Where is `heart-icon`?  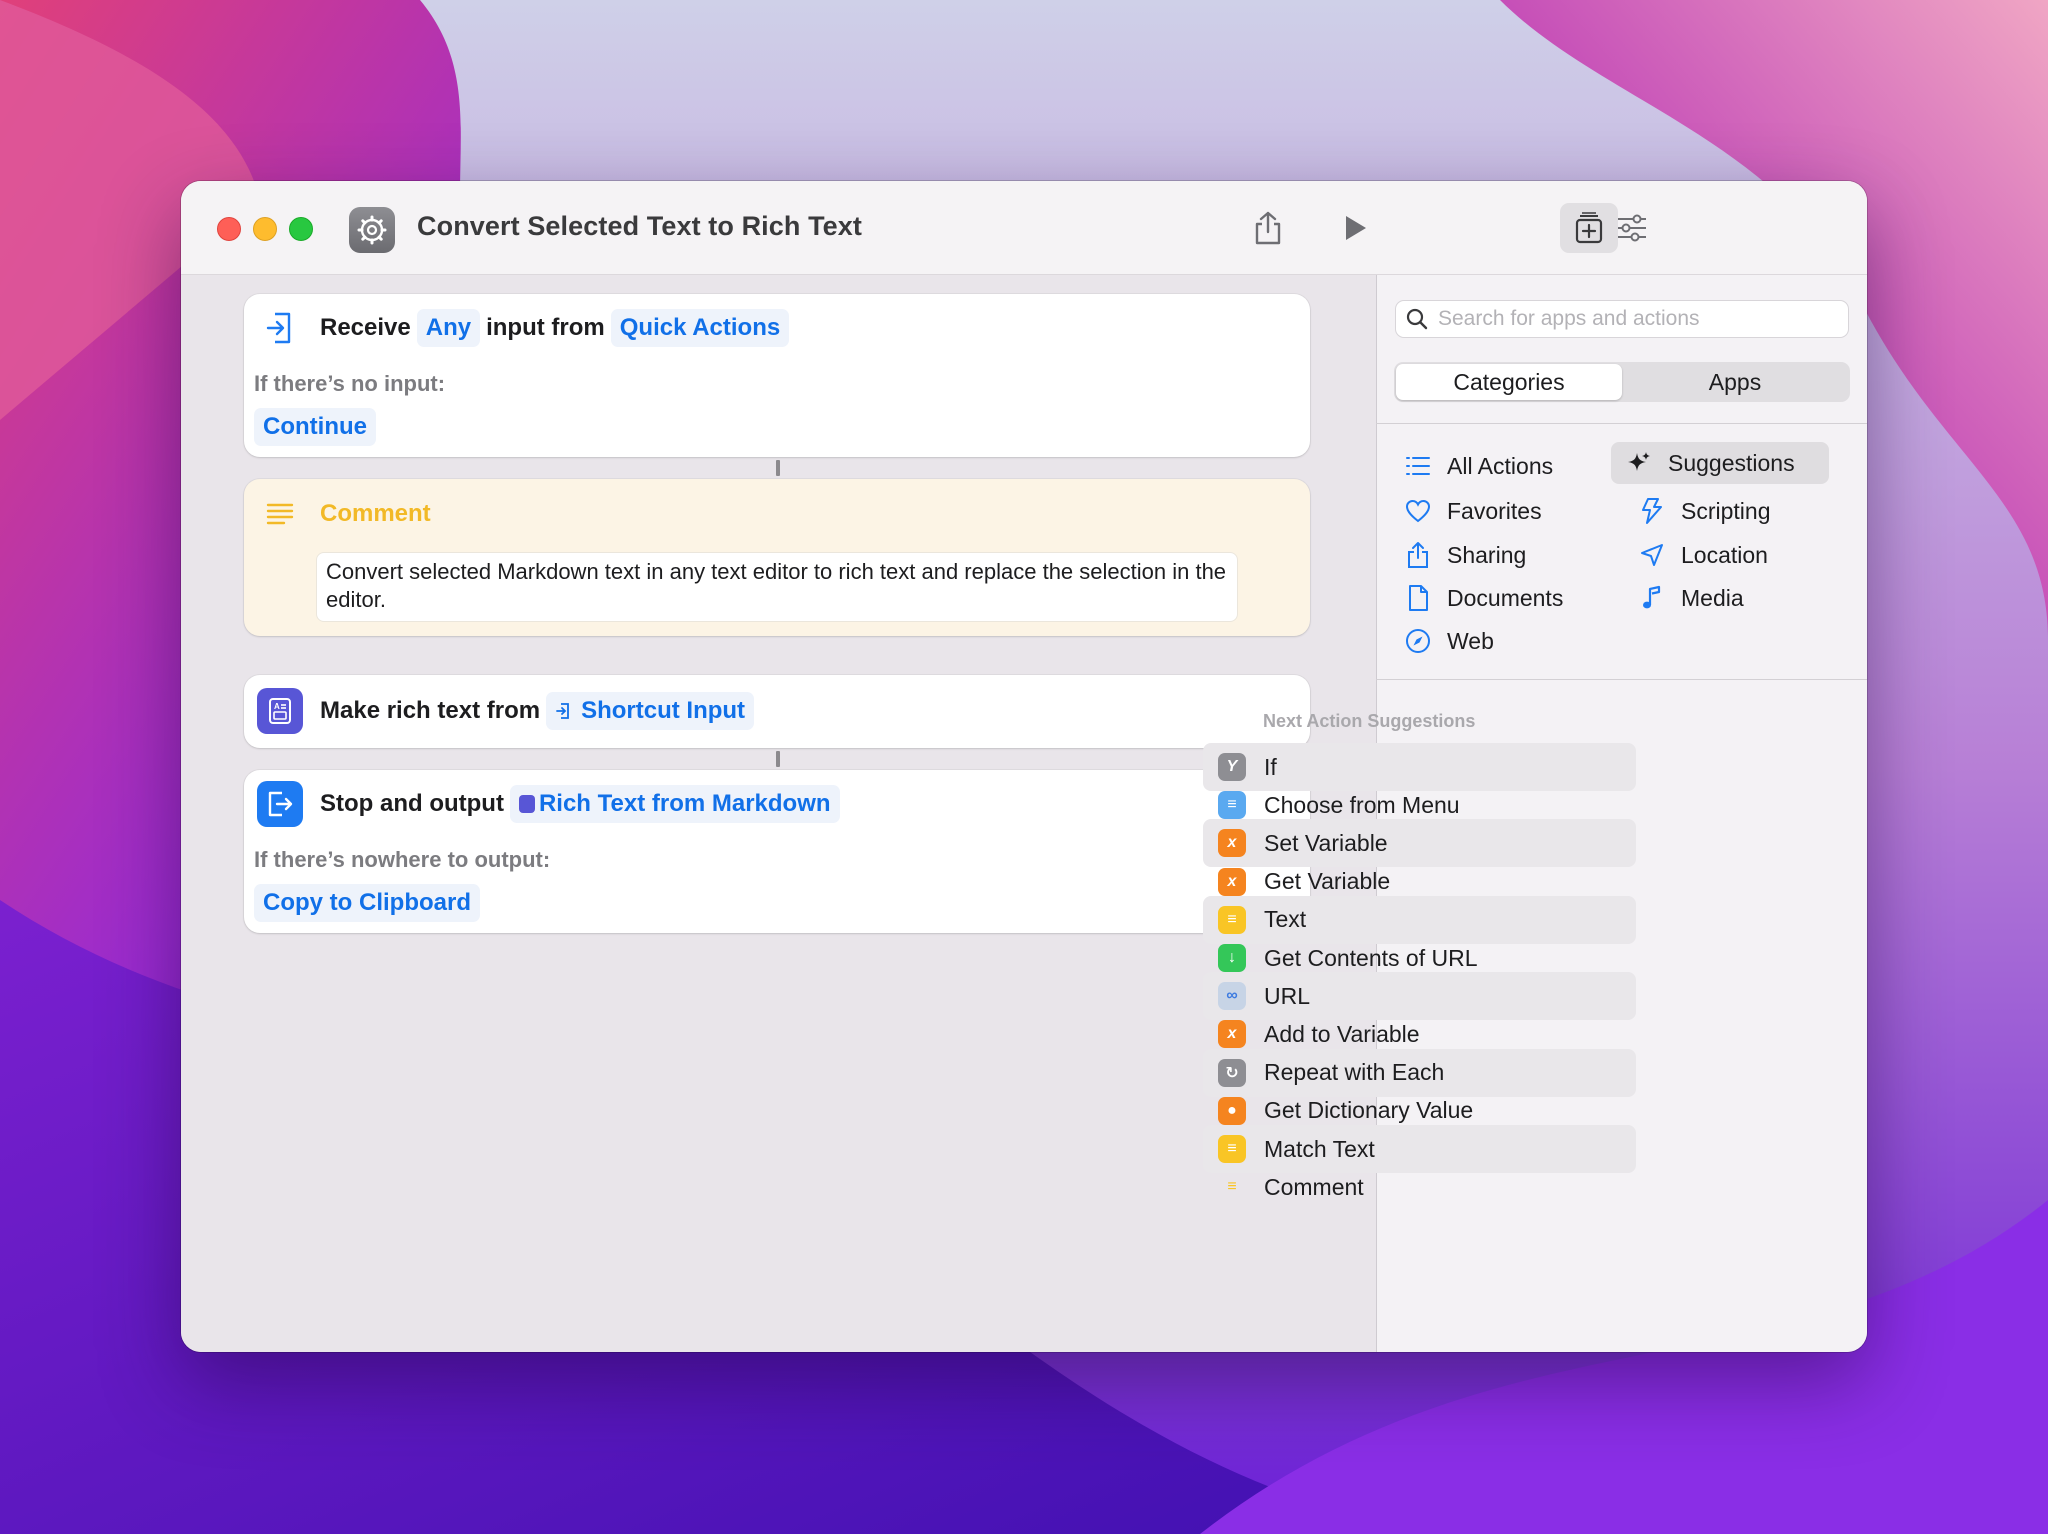 heart-icon is located at coordinates (1418, 511).